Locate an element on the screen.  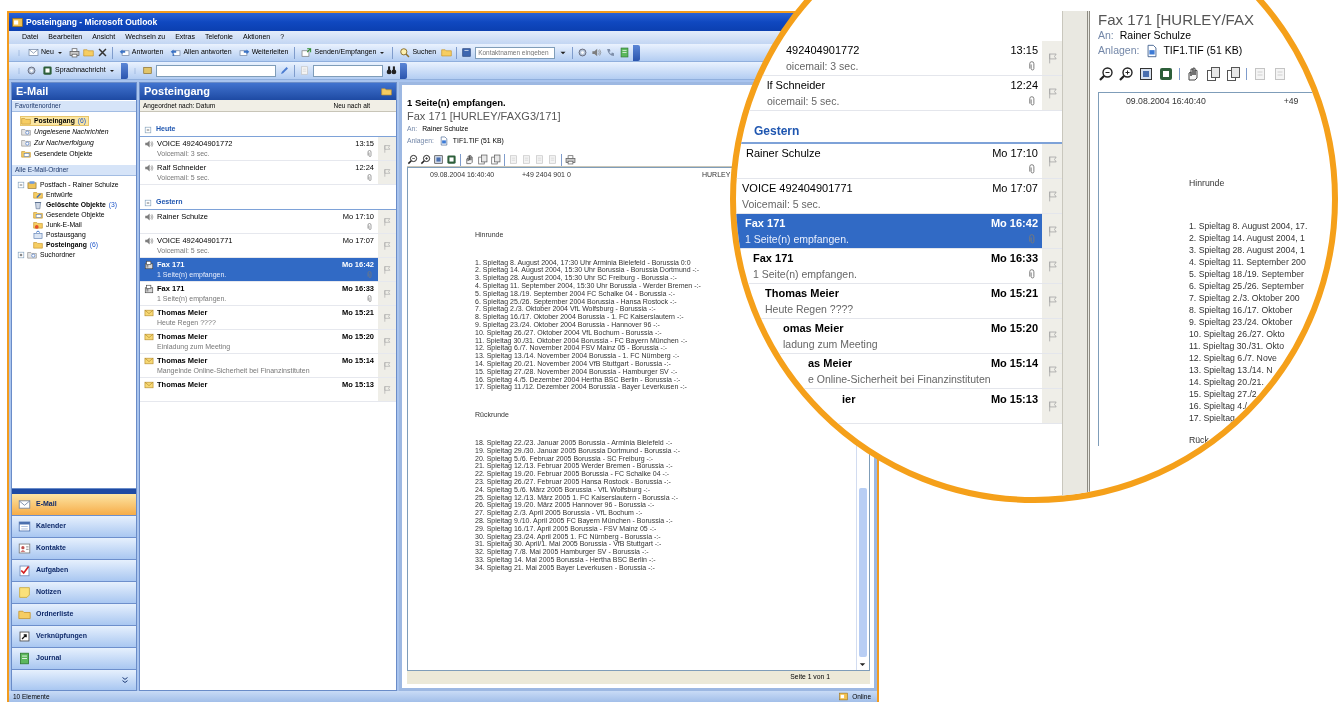
pane-splitter is located at coordinates (74, 491).